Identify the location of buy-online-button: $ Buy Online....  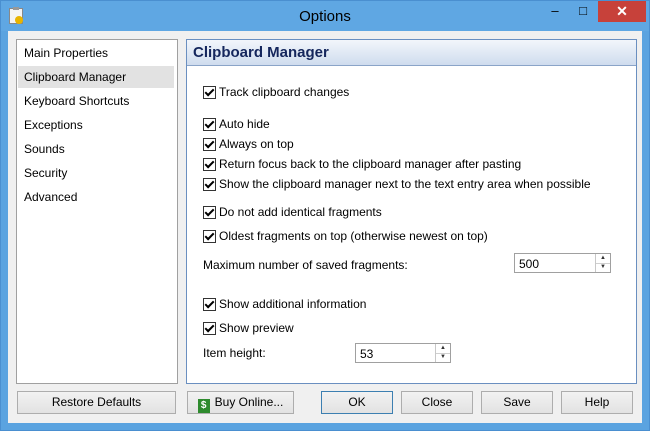
(240, 402).